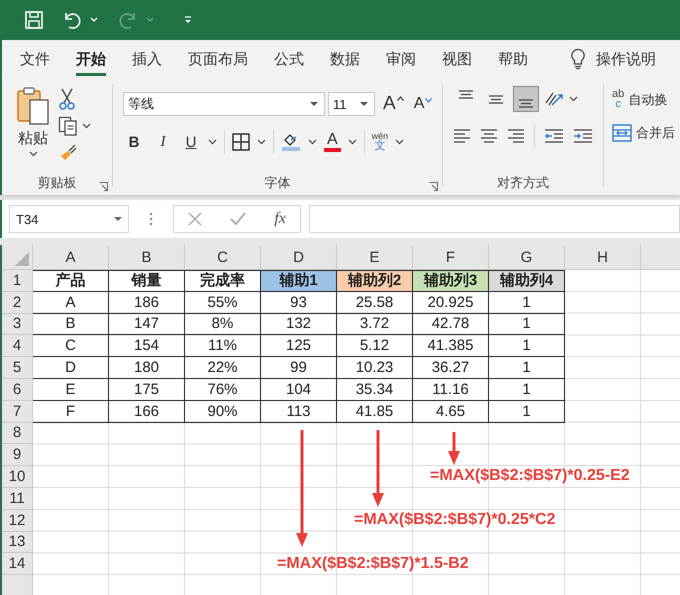 The width and height of the screenshot is (680, 595). What do you see at coordinates (224, 104) in the screenshot?
I see `font-name-dropdown: 等线` at bounding box center [224, 104].